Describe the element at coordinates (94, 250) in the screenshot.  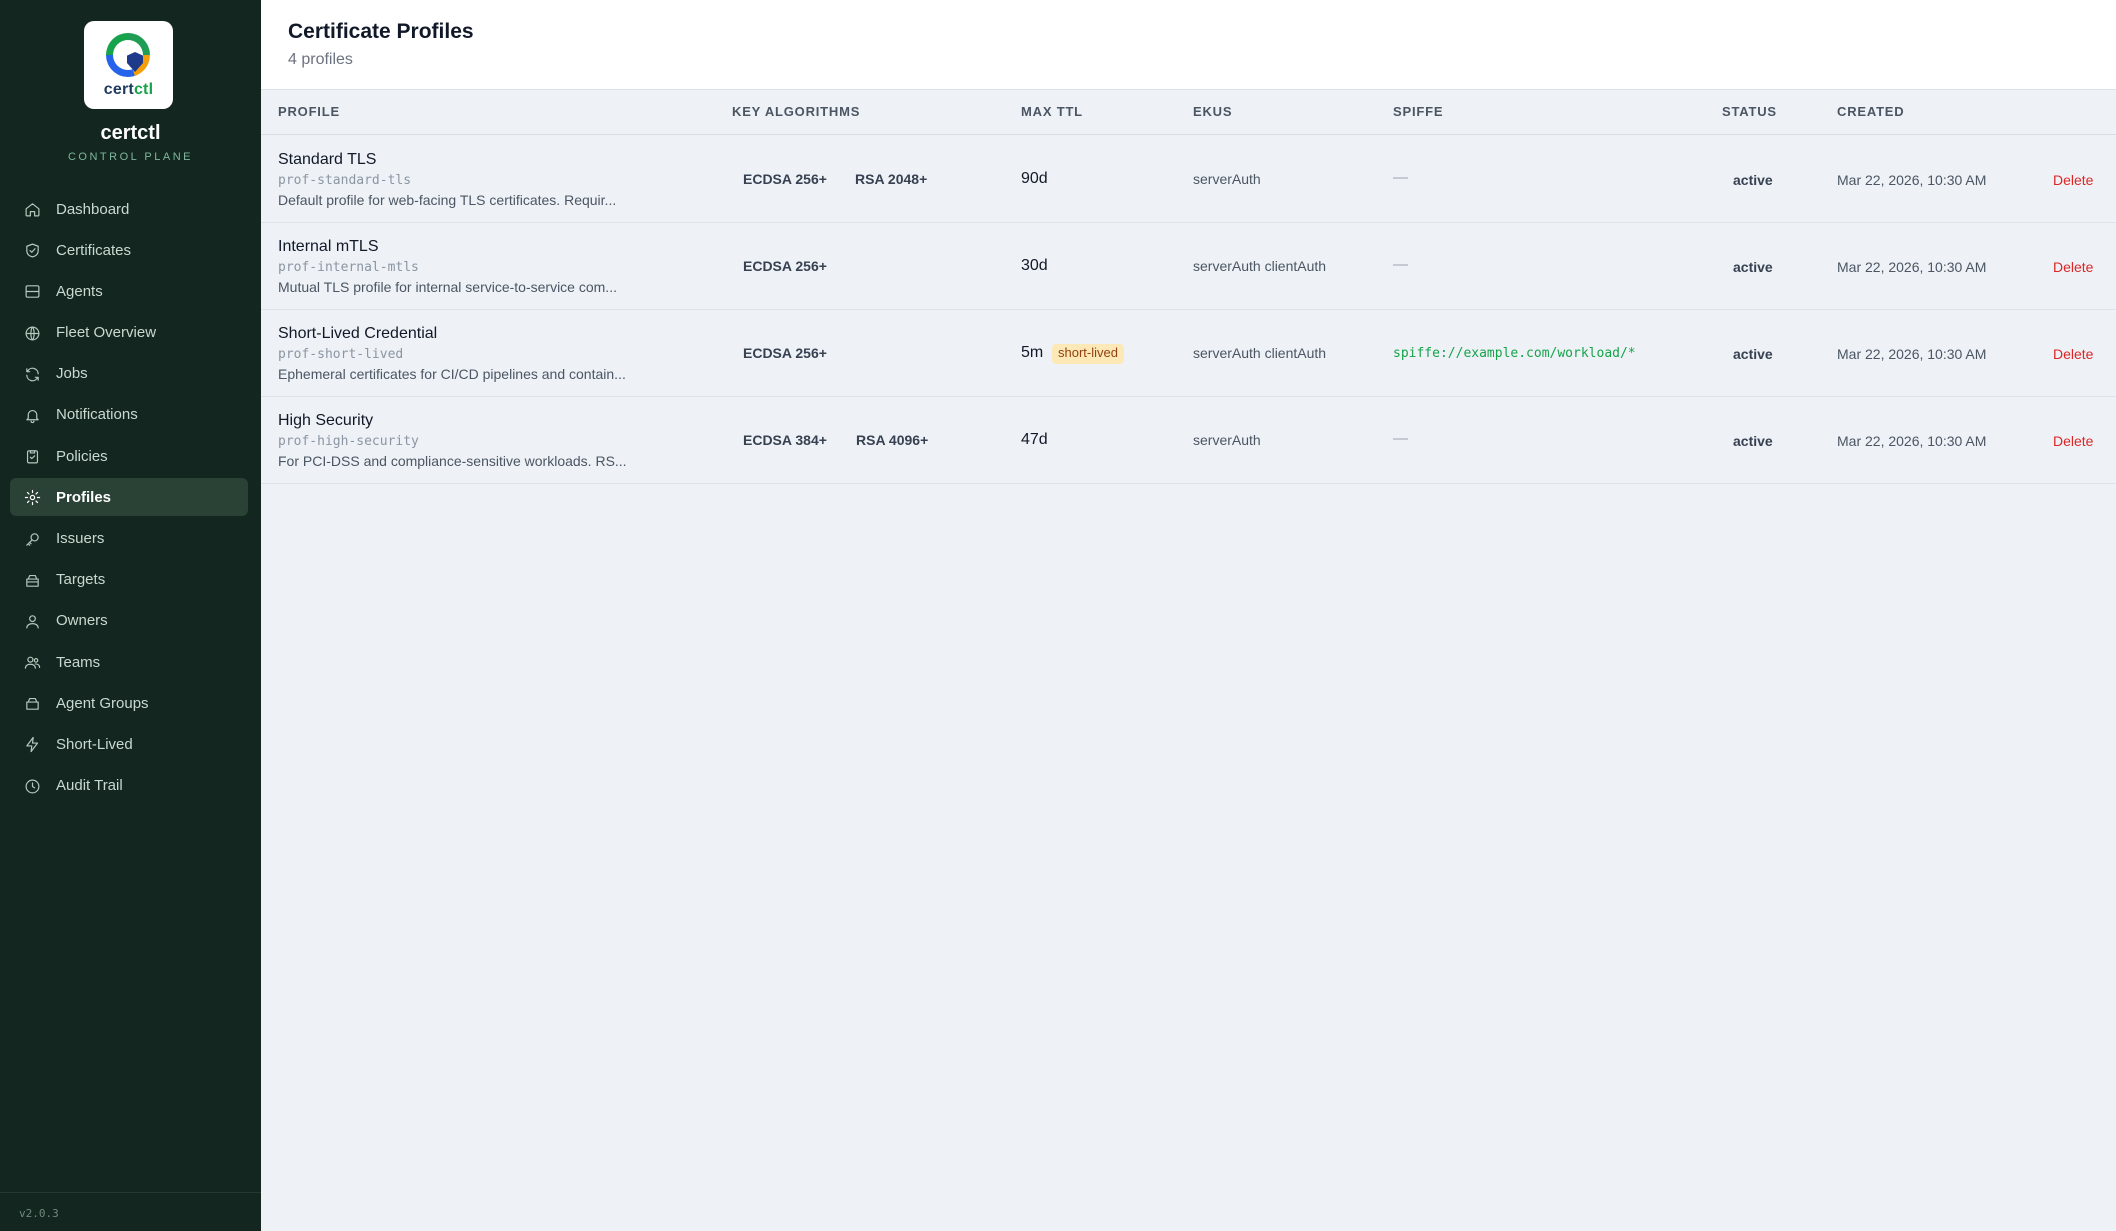
I see `sidebar-item-label: Certificates` at that location.